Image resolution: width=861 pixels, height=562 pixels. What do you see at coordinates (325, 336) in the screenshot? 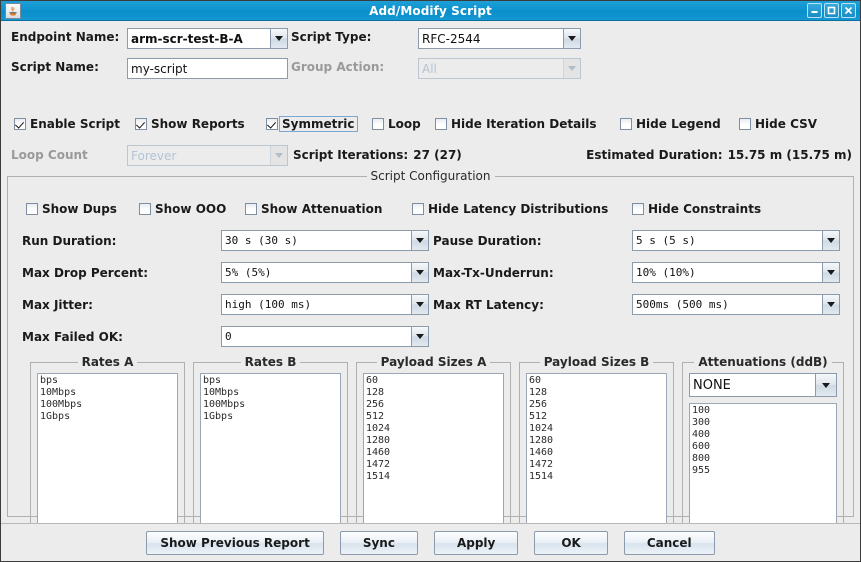
I see `max-failed-ok-combo: 0` at bounding box center [325, 336].